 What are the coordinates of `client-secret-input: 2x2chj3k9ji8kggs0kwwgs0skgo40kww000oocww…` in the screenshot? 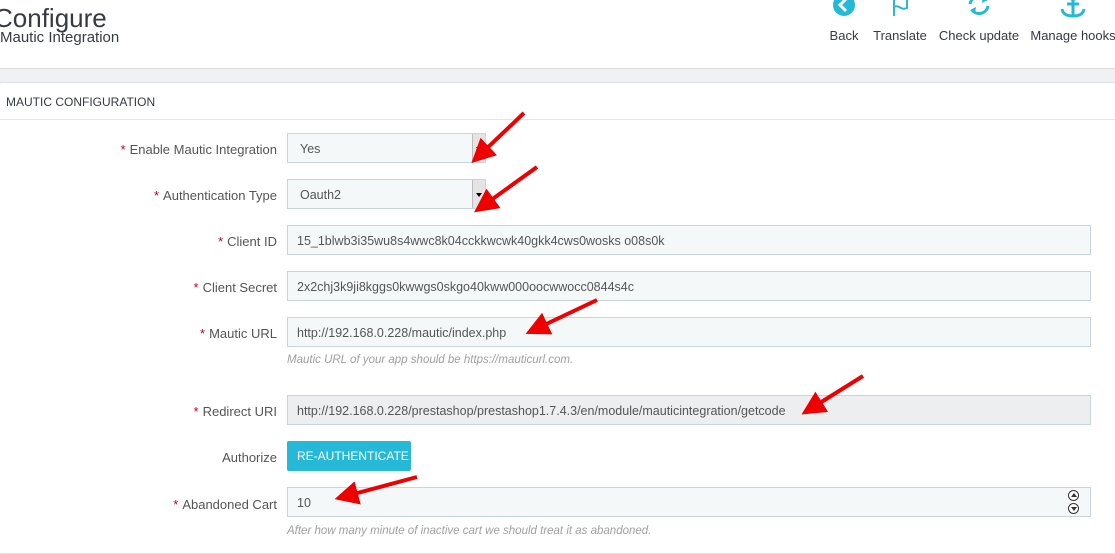 It's located at (689, 286).